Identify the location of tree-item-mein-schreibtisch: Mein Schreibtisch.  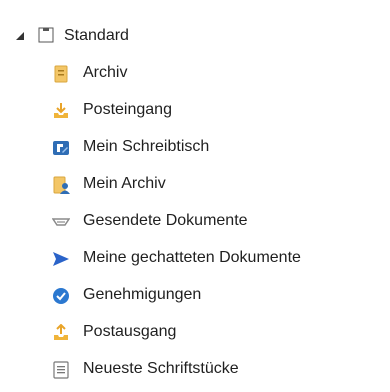
(195, 147).